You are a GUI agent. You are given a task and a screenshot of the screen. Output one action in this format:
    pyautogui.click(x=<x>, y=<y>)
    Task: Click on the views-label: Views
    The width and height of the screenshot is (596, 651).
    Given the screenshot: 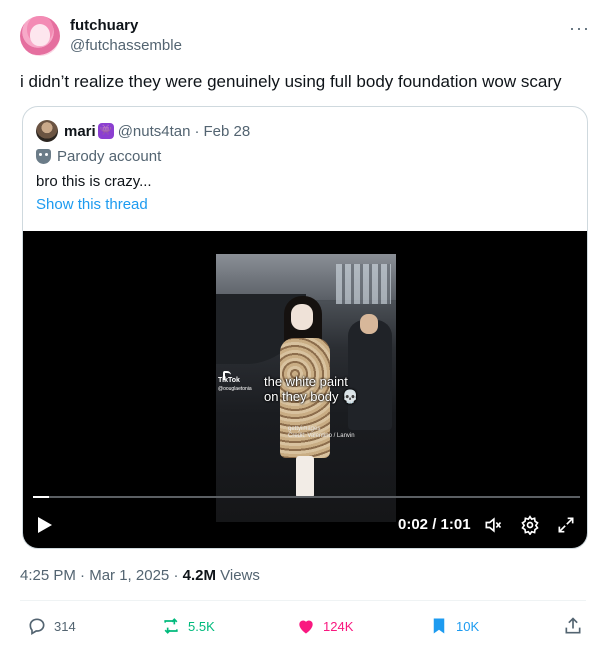 What is the action you would take?
    pyautogui.click(x=240, y=575)
    